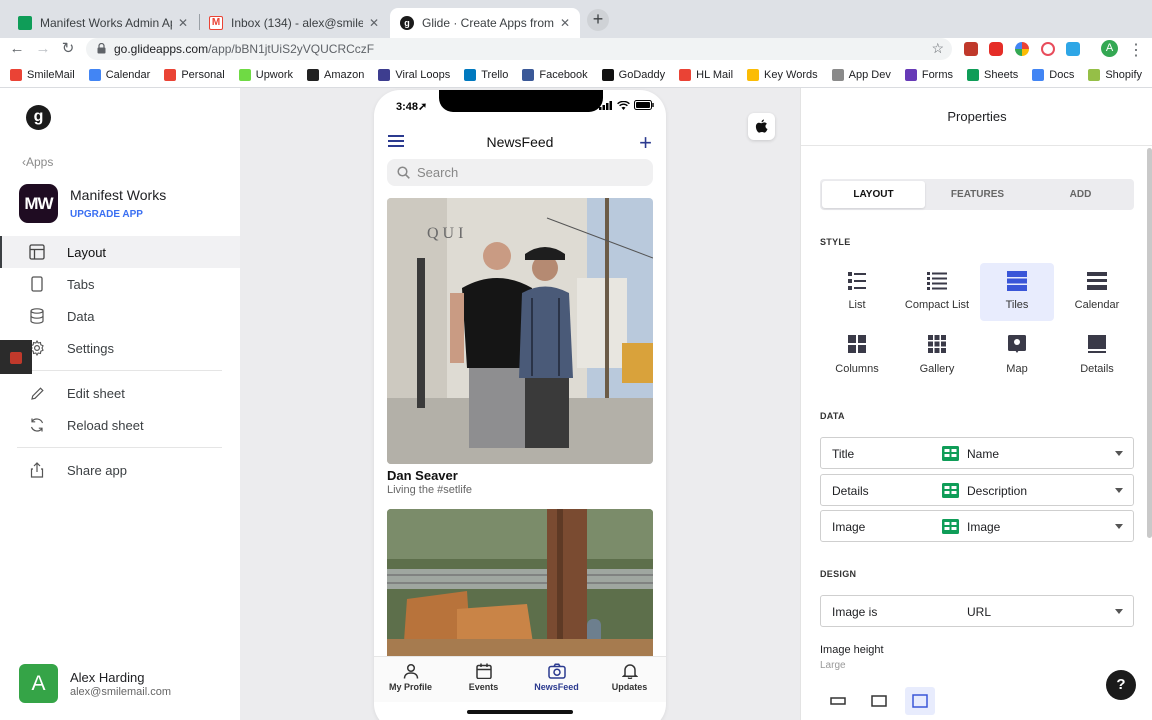 This screenshot has height=720, width=1152. What do you see at coordinates (120, 252) in the screenshot?
I see `sidebar-item-layout: Layout` at bounding box center [120, 252].